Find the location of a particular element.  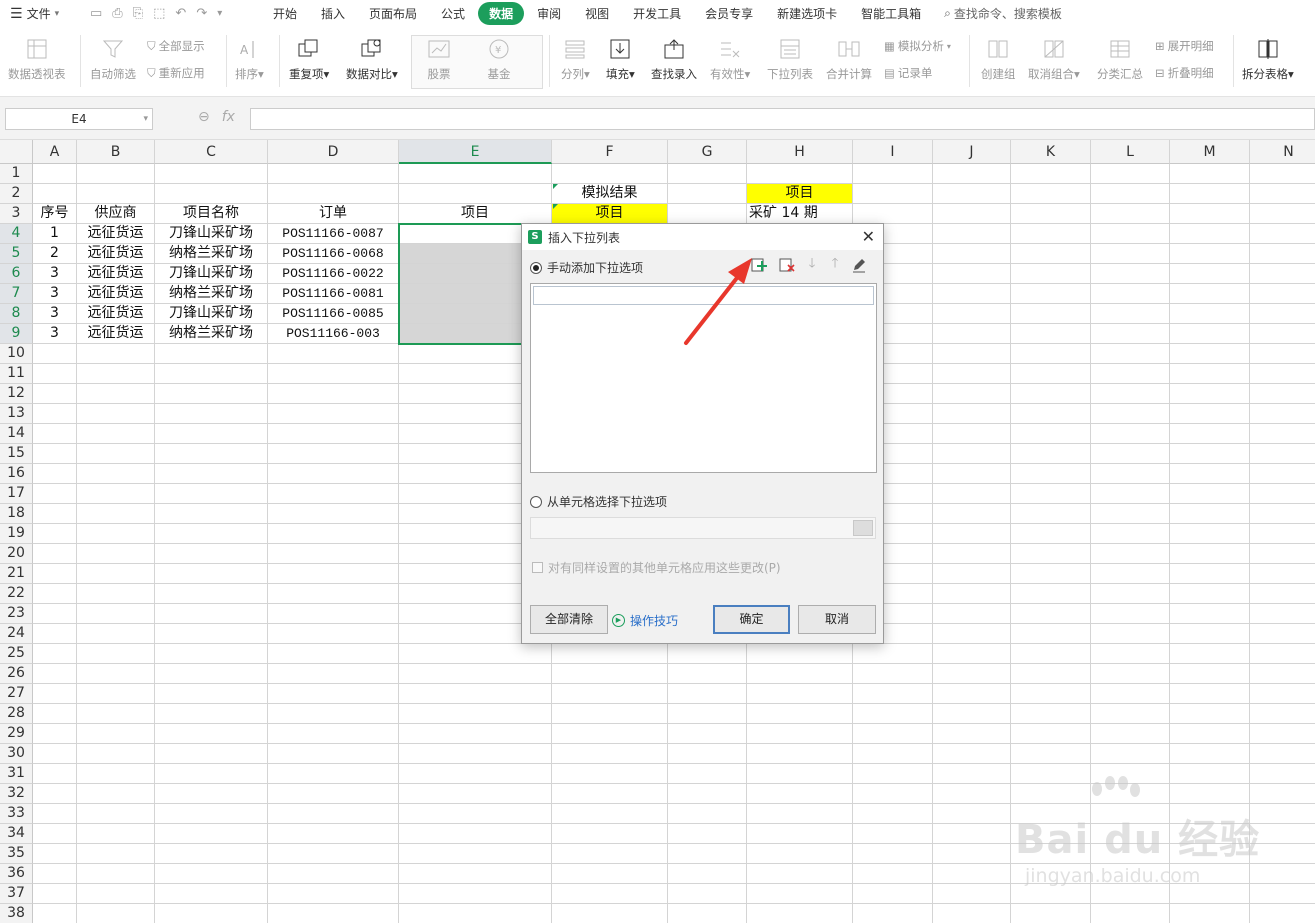

cell-A38 is located at coordinates (55, 913).